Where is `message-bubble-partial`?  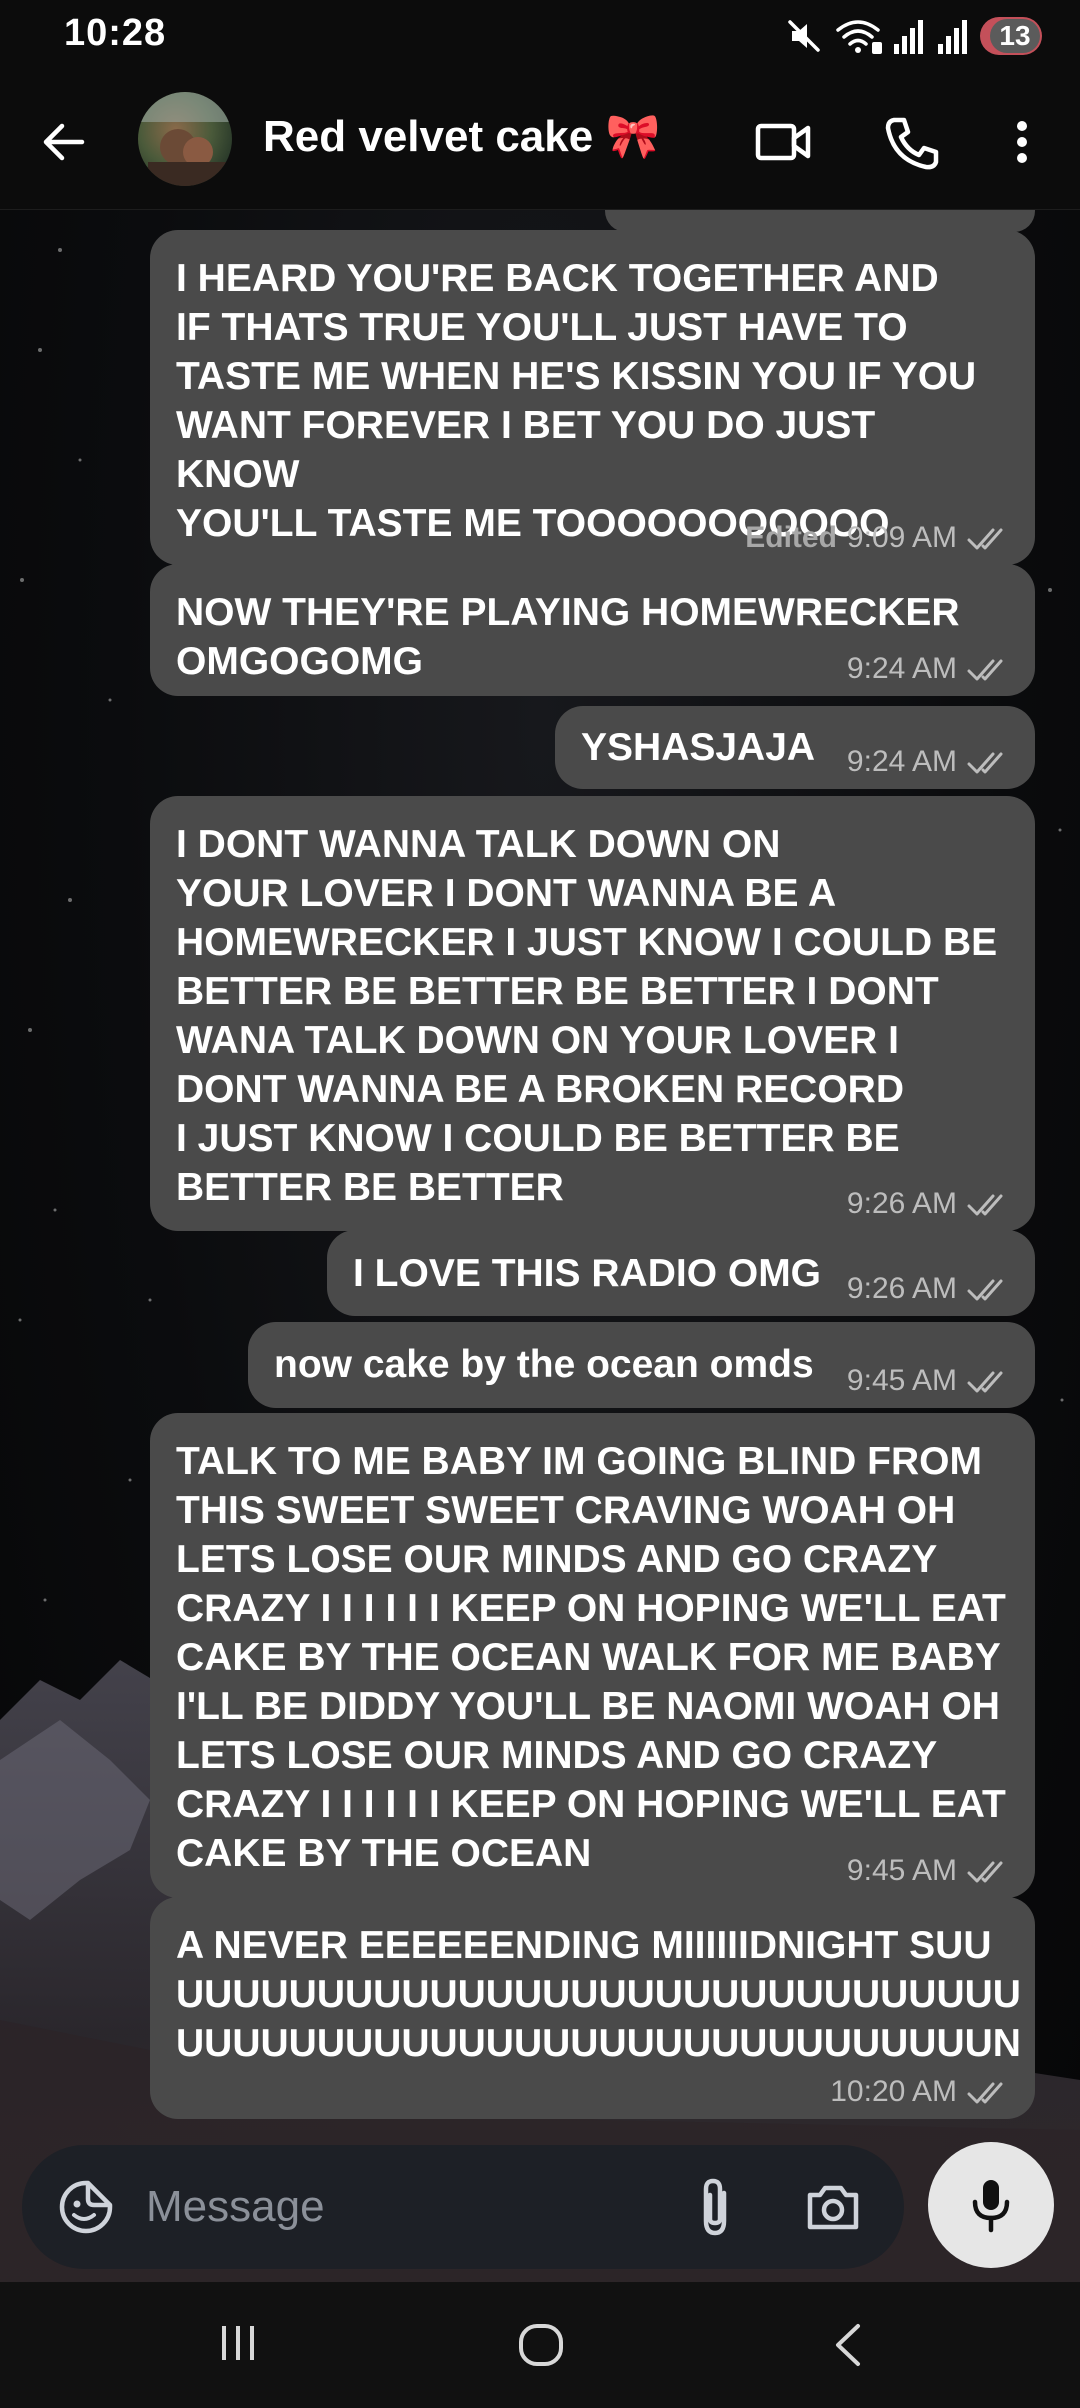 message-bubble-partial is located at coordinates (820, 221).